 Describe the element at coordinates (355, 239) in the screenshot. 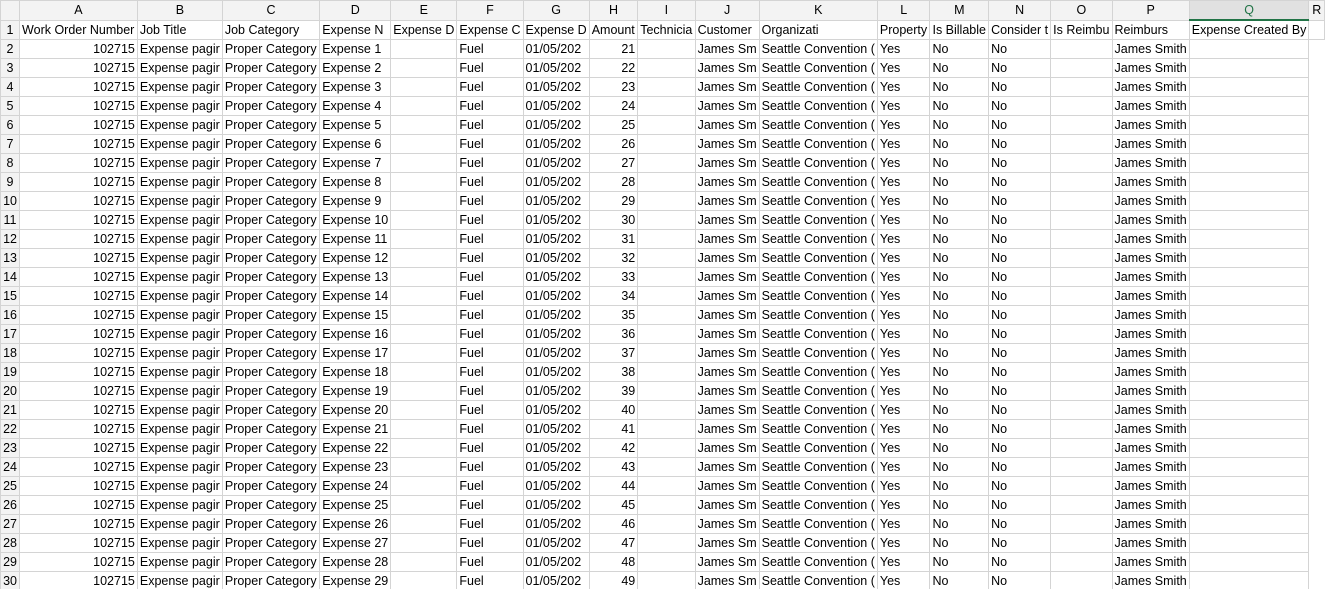

I see `cell: Expense 11` at that location.